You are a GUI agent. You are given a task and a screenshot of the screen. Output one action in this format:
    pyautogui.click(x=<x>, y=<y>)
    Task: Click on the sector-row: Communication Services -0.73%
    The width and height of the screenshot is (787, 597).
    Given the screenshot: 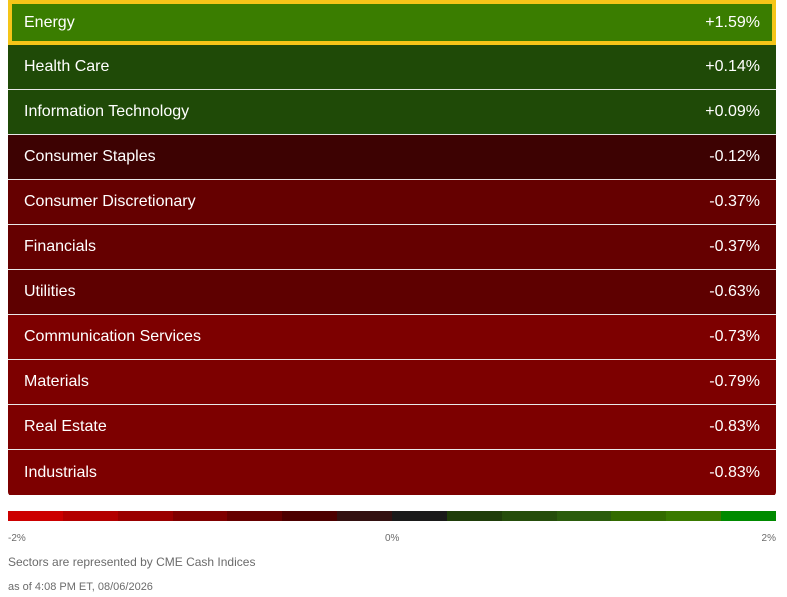 What is the action you would take?
    pyautogui.click(x=392, y=337)
    